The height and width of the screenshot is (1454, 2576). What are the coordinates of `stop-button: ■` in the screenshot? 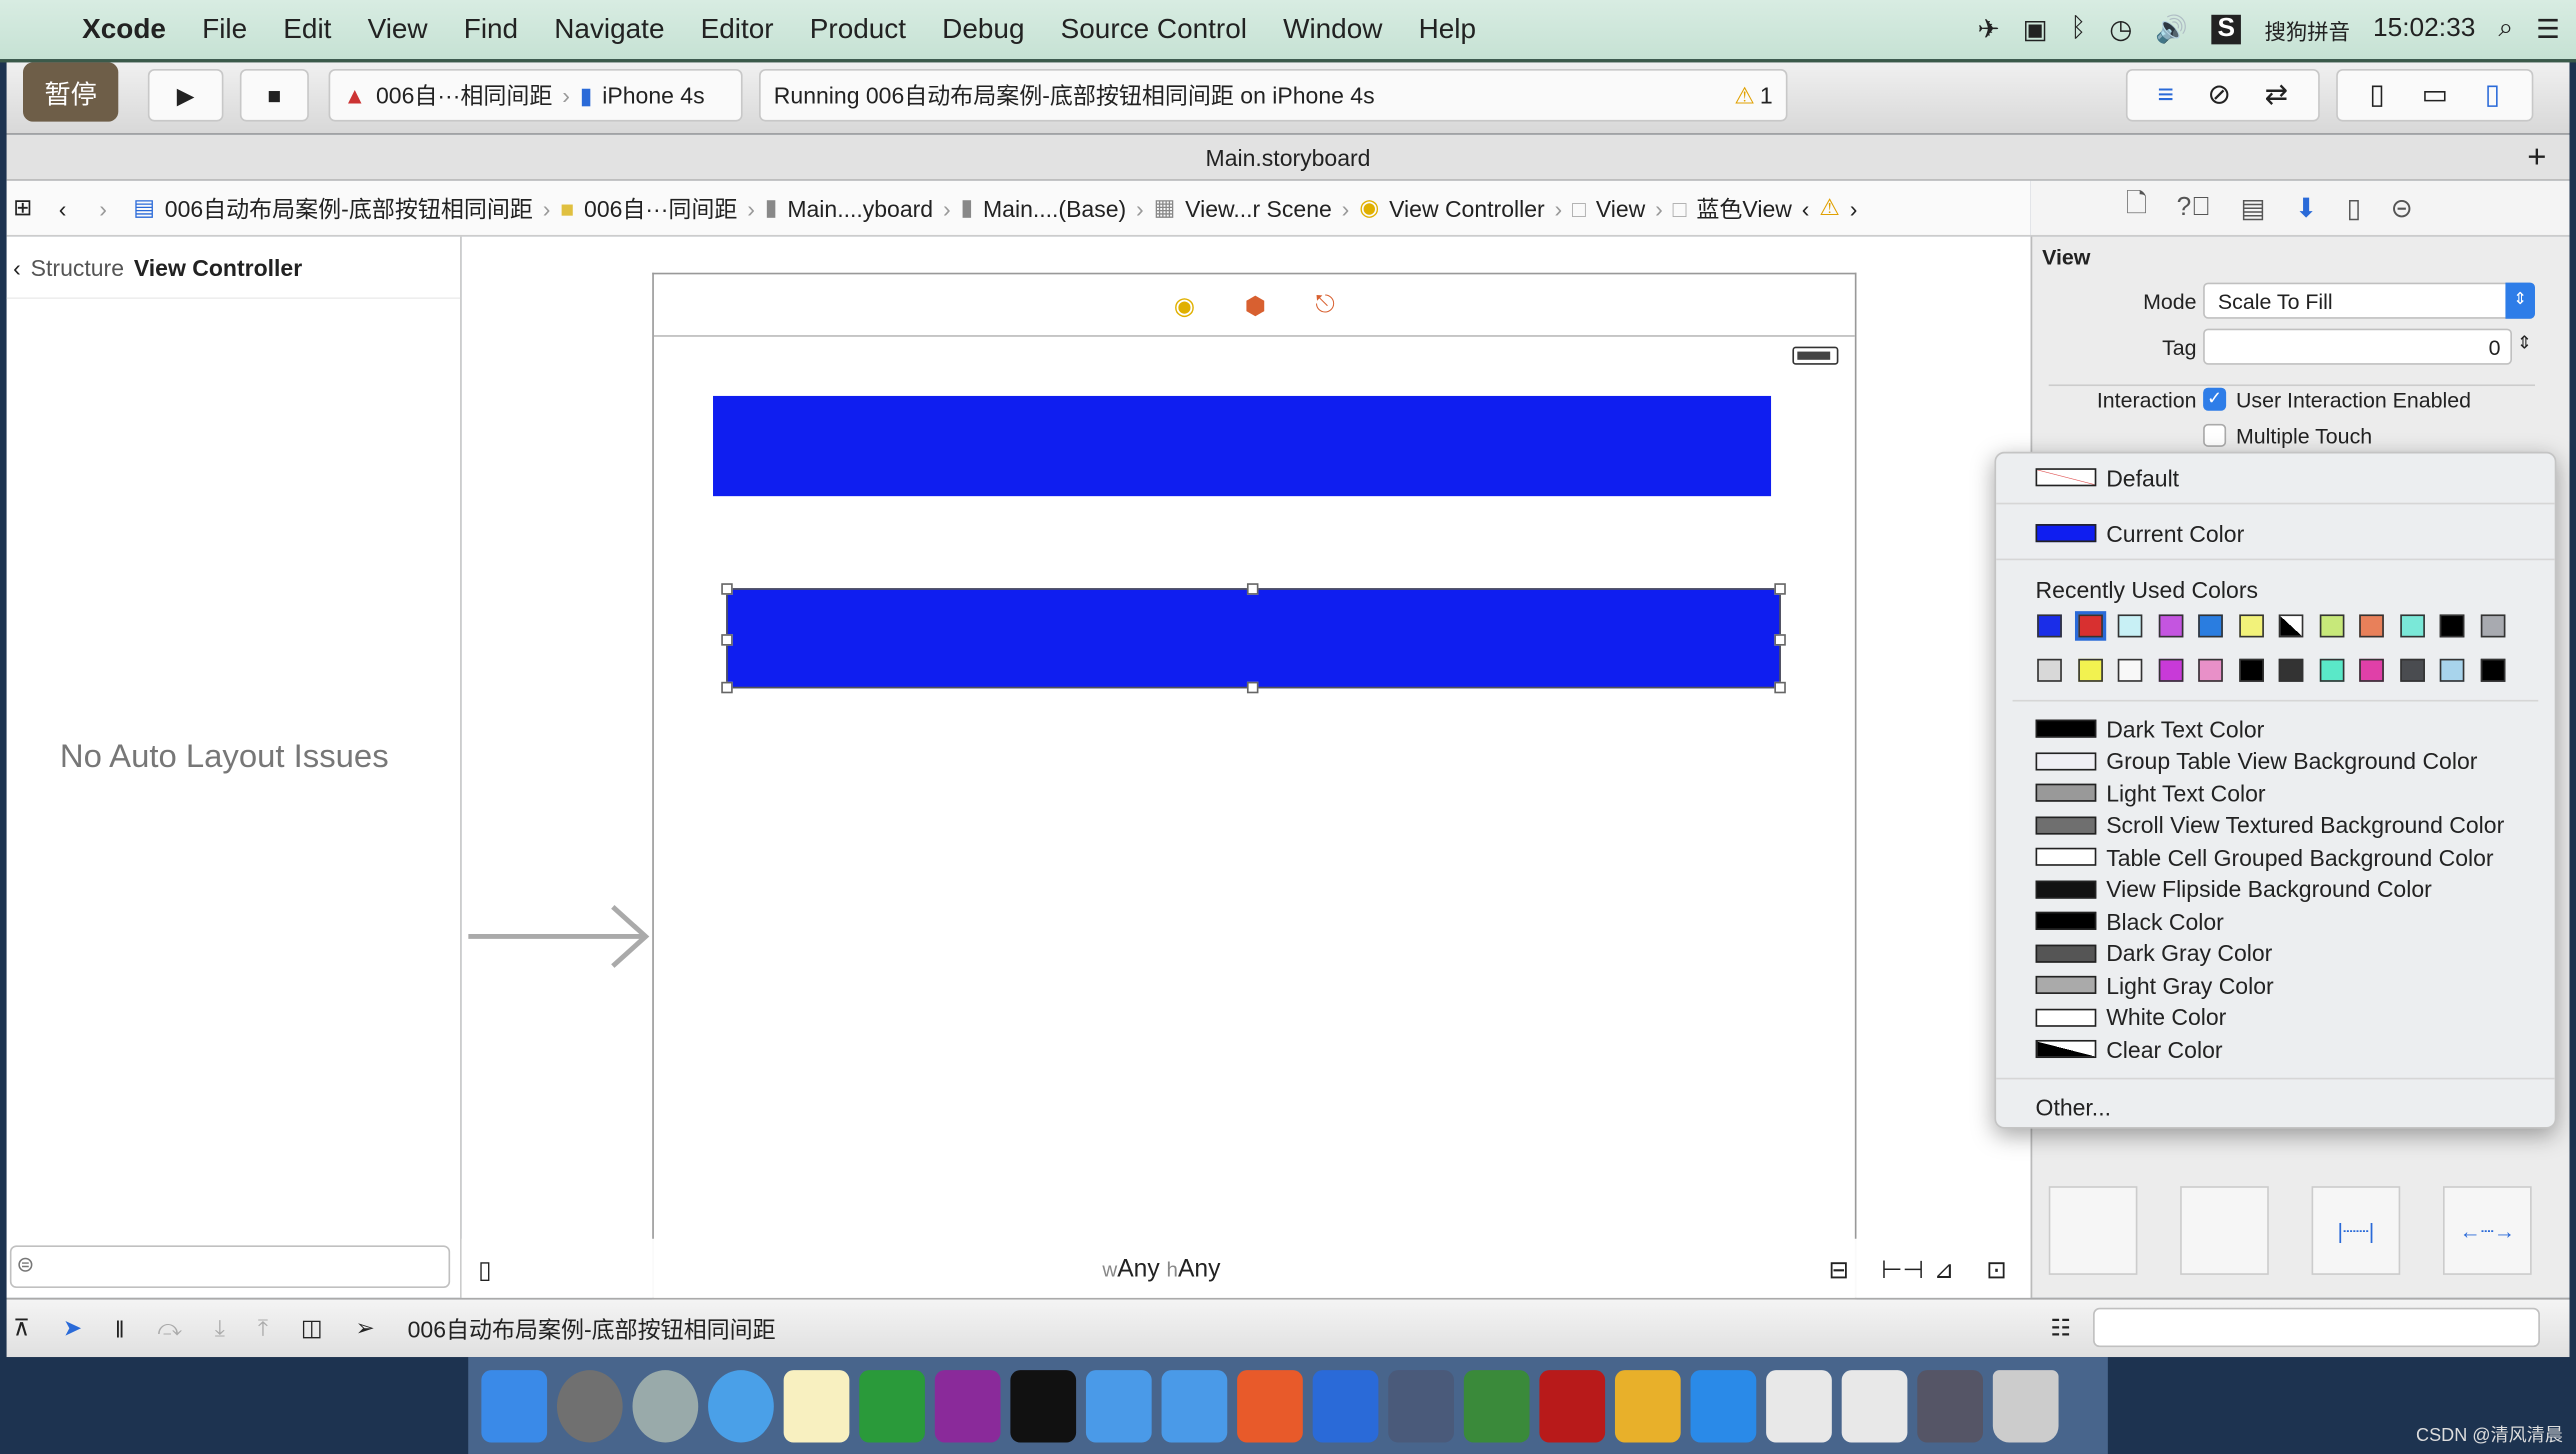 It's located at (274, 95).